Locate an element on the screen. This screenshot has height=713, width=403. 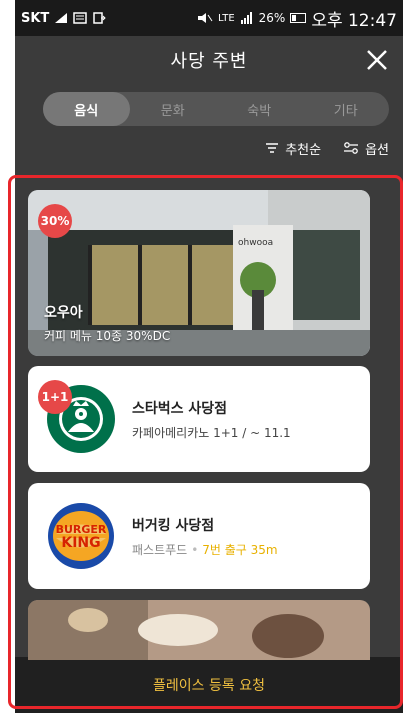
place-card-partial is located at coordinates (199, 630).